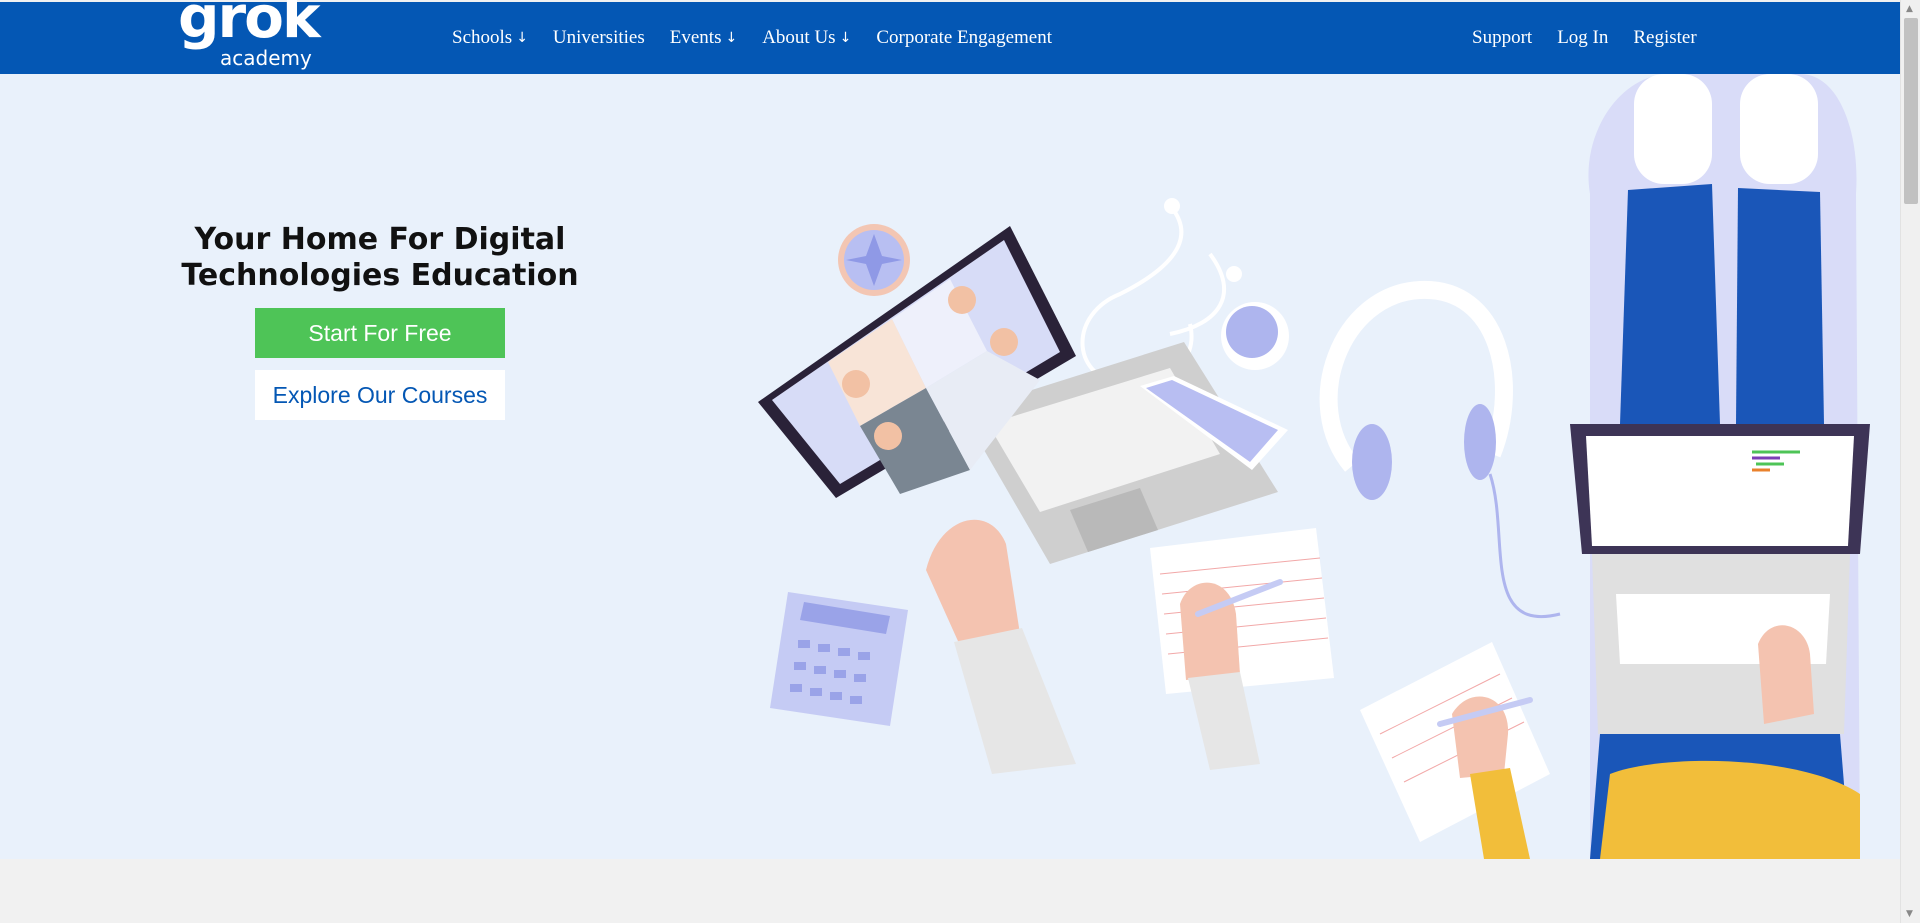 The height and width of the screenshot is (923, 1920). I want to click on spiral-notebook-icon, so click(1455, 750).